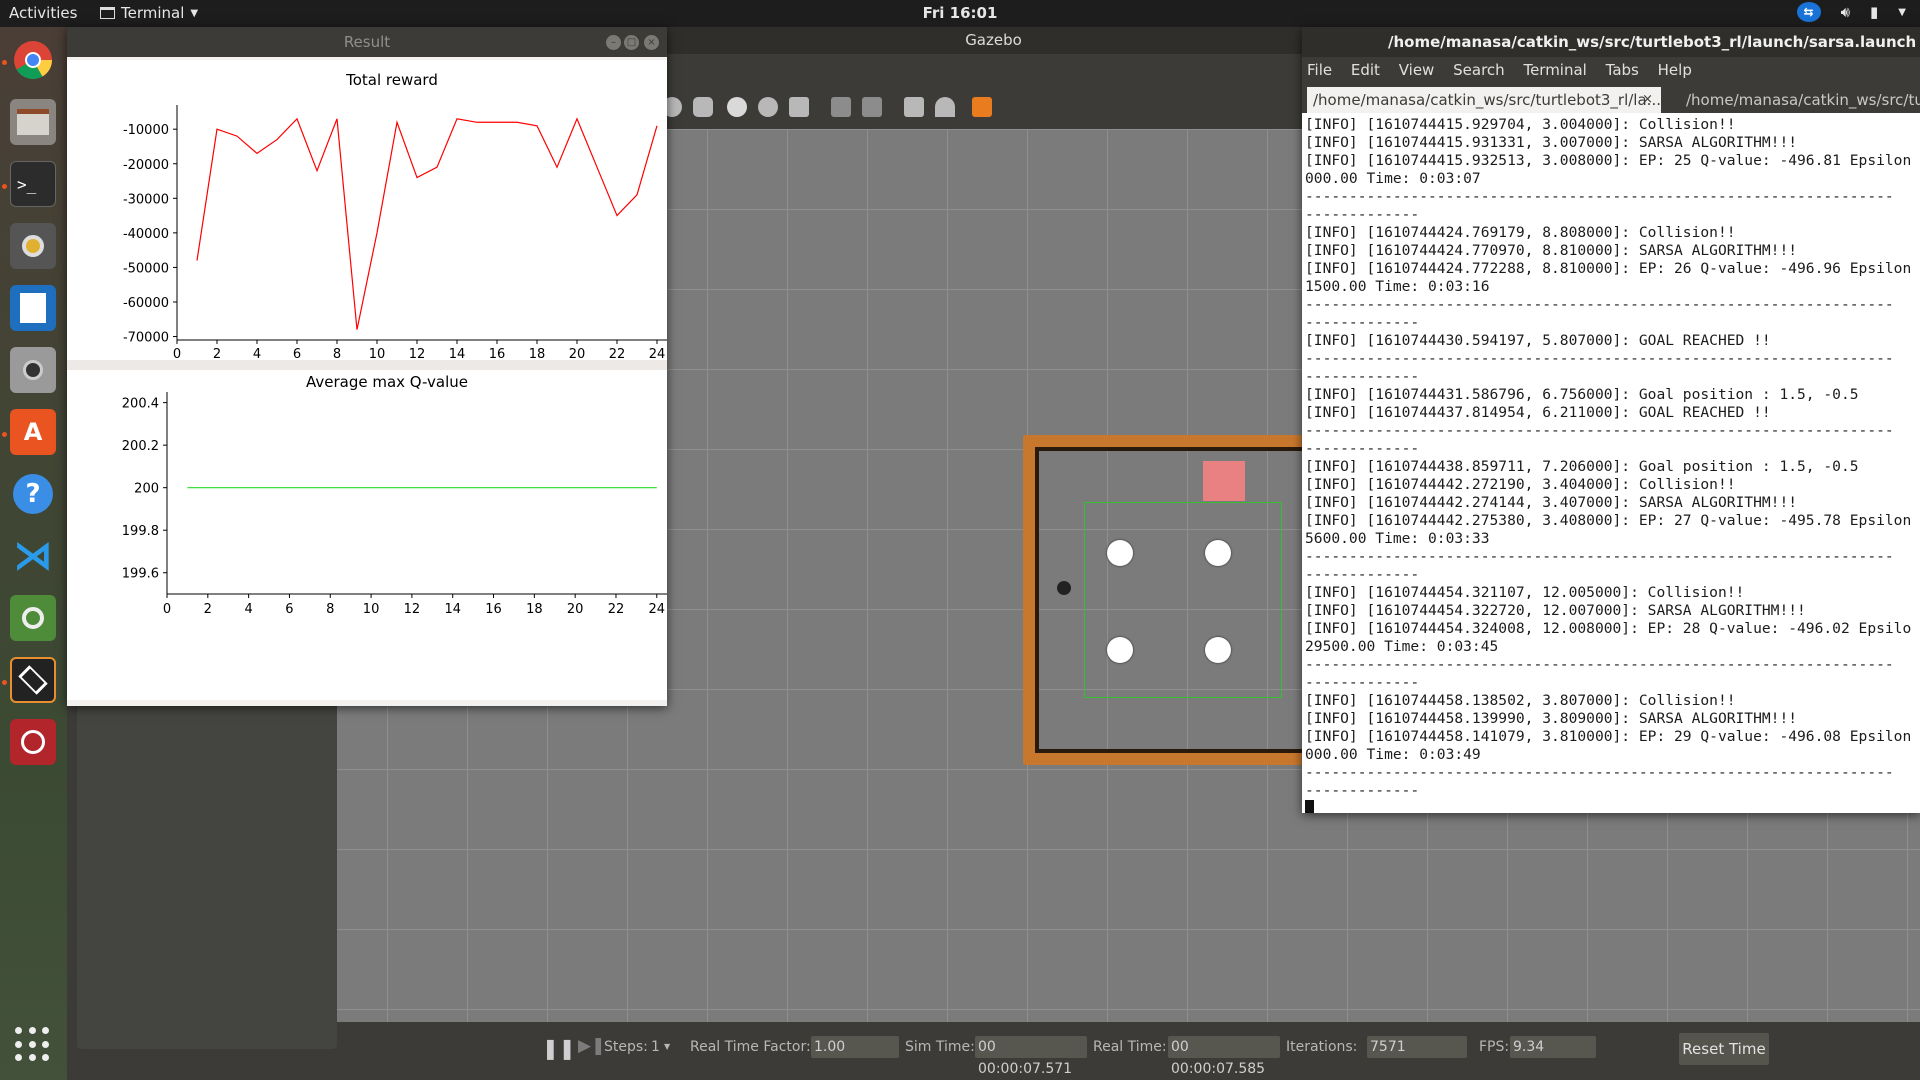  I want to click on y-tick-label: -30000, so click(146, 199).